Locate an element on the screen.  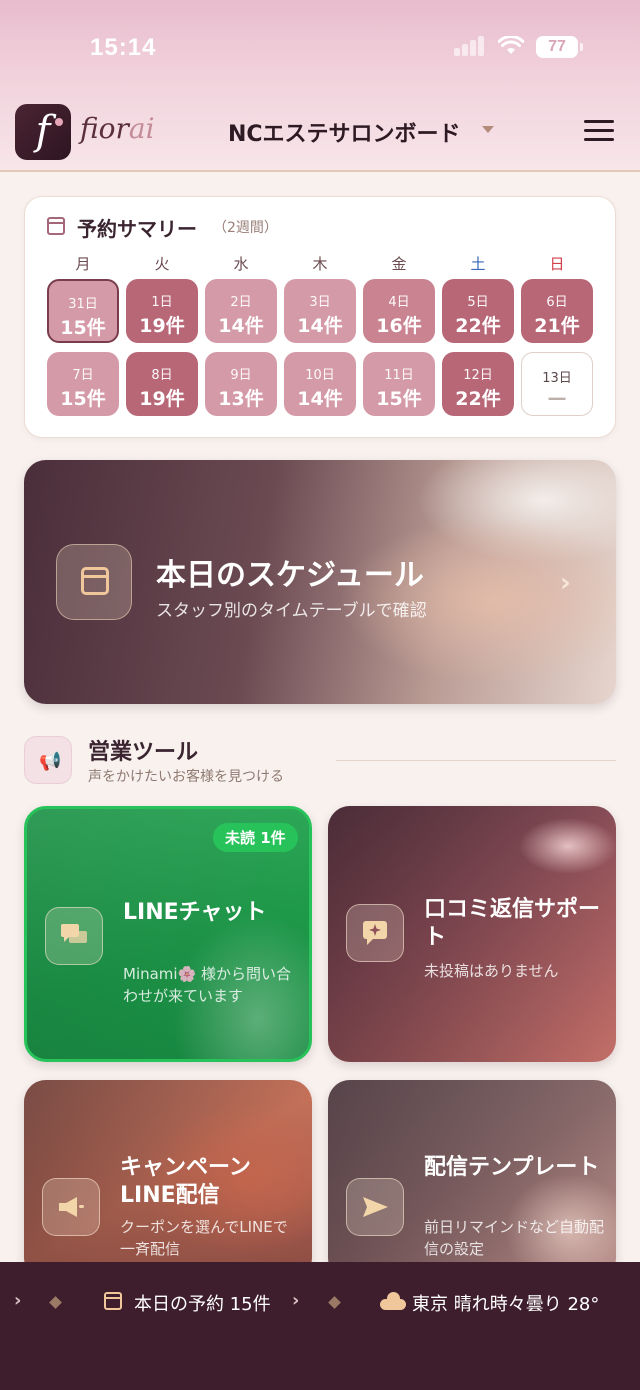
review-reply-subtitle: 未投稿はありません is located at coordinates (491, 971).